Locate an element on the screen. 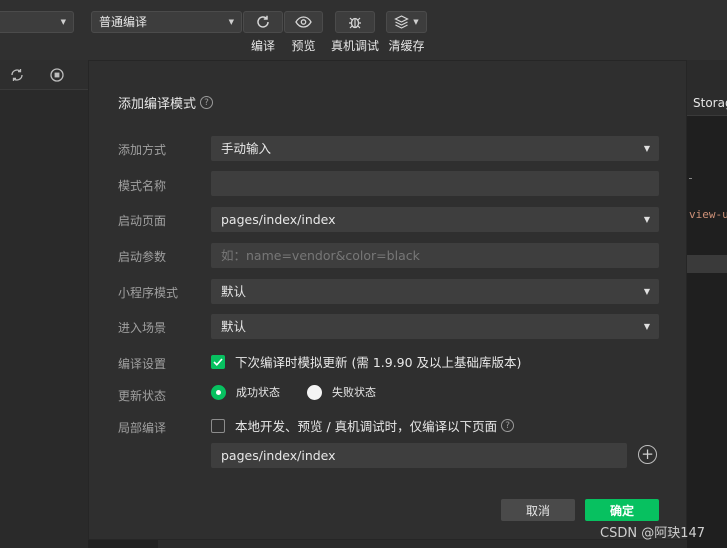 The width and height of the screenshot is (727, 548). partial-compile-option: 本地开发、预览 / 真机调试时，仅编译以下页面 ? is located at coordinates (363, 425).